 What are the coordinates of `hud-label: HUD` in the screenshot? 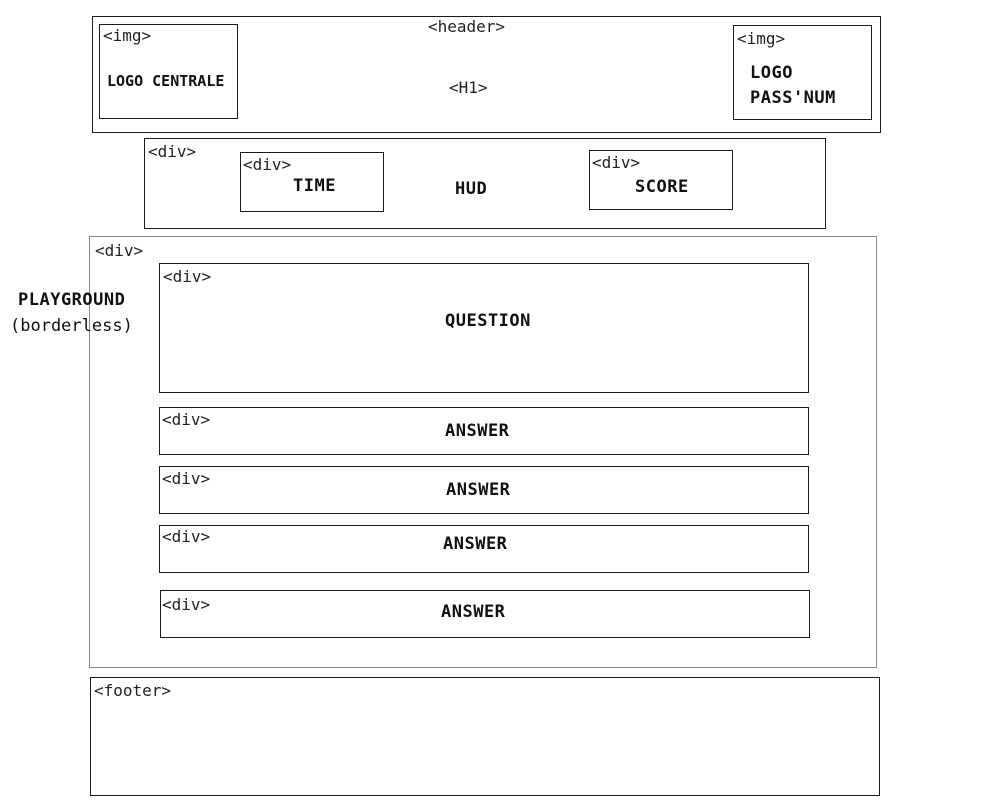 It's located at (471, 189).